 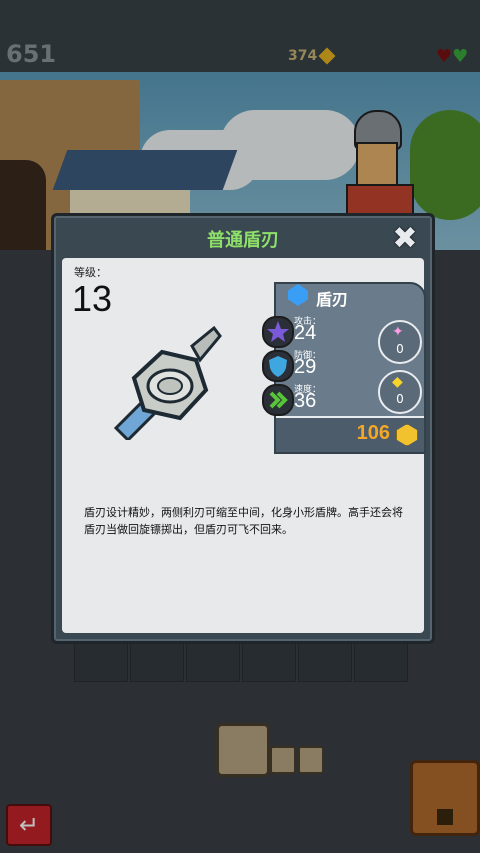 What do you see at coordinates (278, 332) in the screenshot?
I see `attack-star-icon` at bounding box center [278, 332].